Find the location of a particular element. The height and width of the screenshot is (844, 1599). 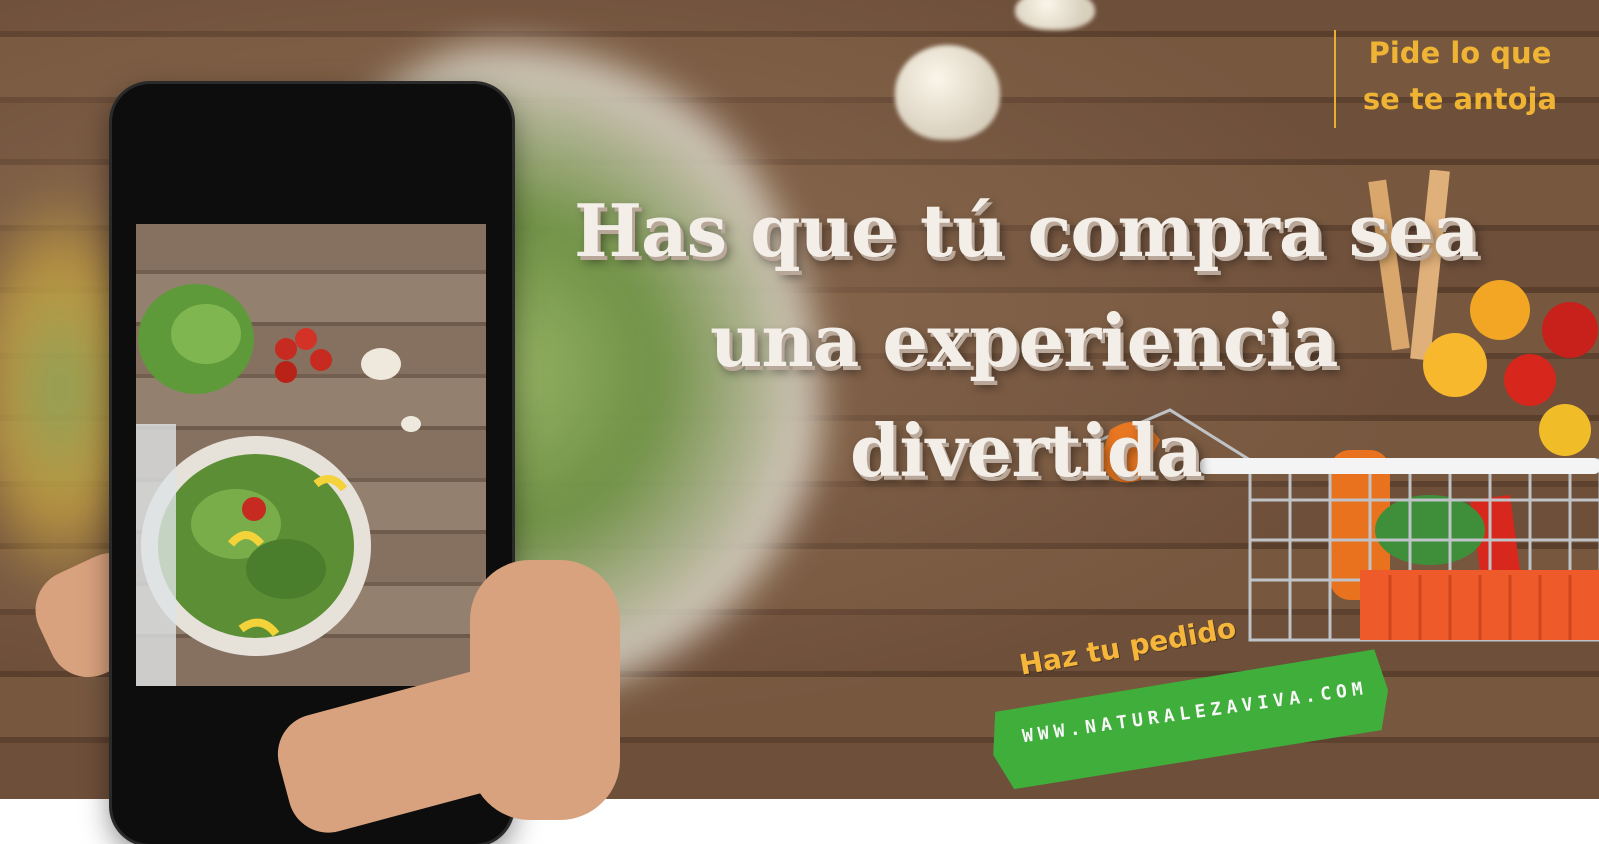

phone-screen-photo is located at coordinates (311, 455).